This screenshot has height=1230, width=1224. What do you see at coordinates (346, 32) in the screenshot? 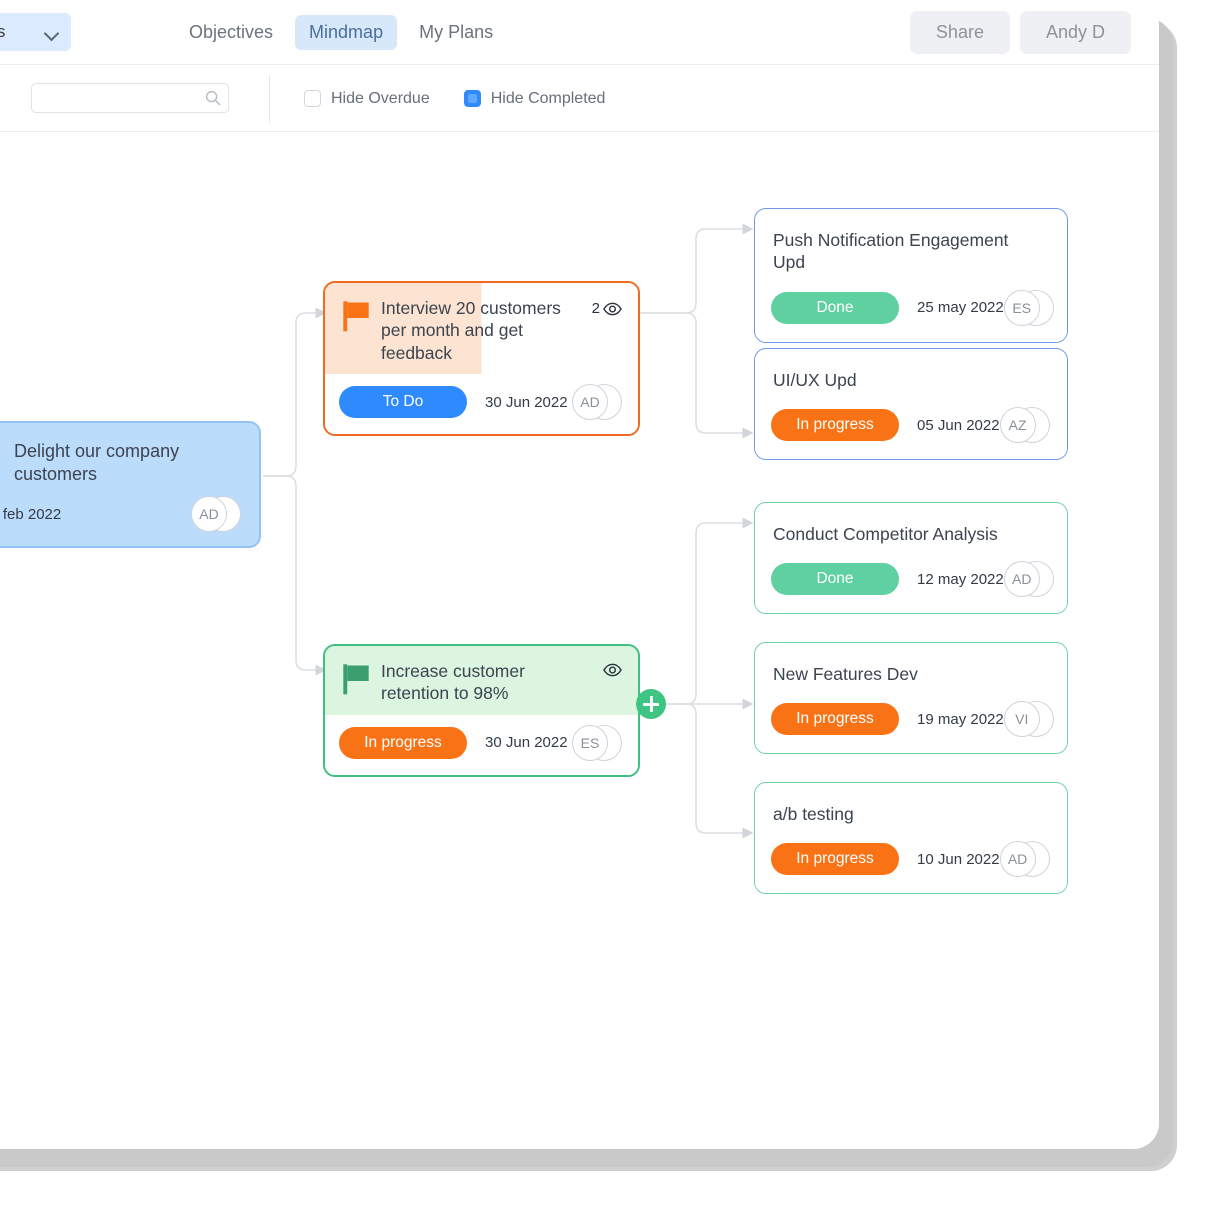
I see `tab-mindmap: Mindmap` at bounding box center [346, 32].